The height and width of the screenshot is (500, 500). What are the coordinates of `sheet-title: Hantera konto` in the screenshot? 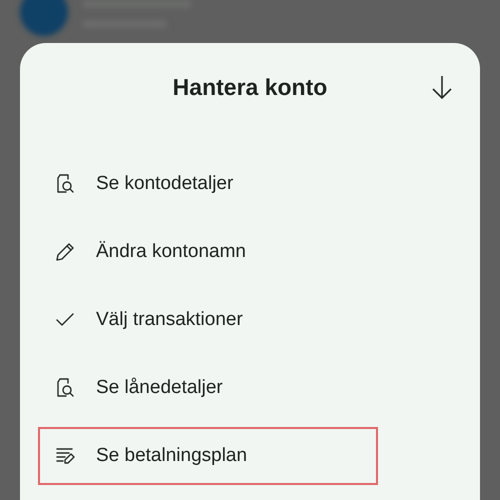 It's located at (250, 87).